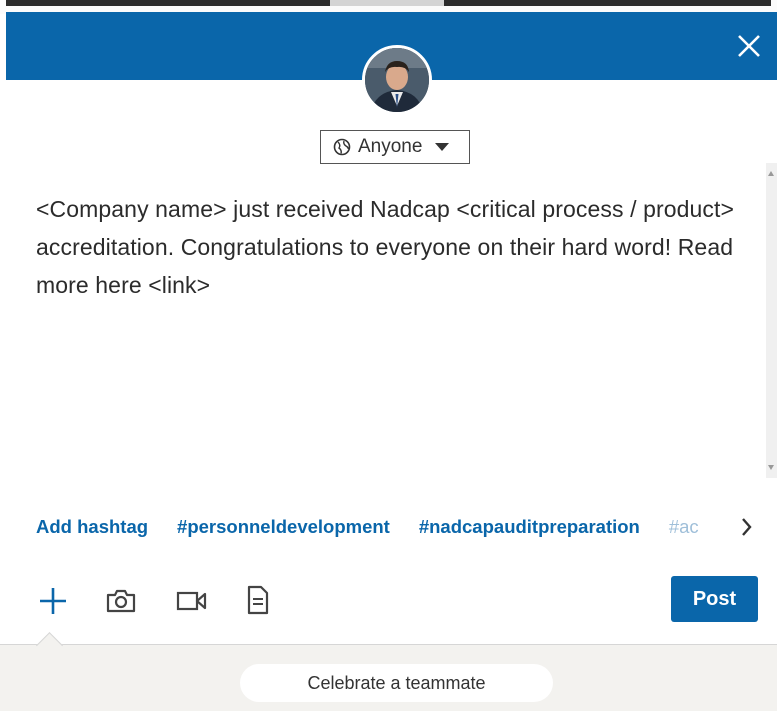  I want to click on chevron-right-icon, so click(747, 527).